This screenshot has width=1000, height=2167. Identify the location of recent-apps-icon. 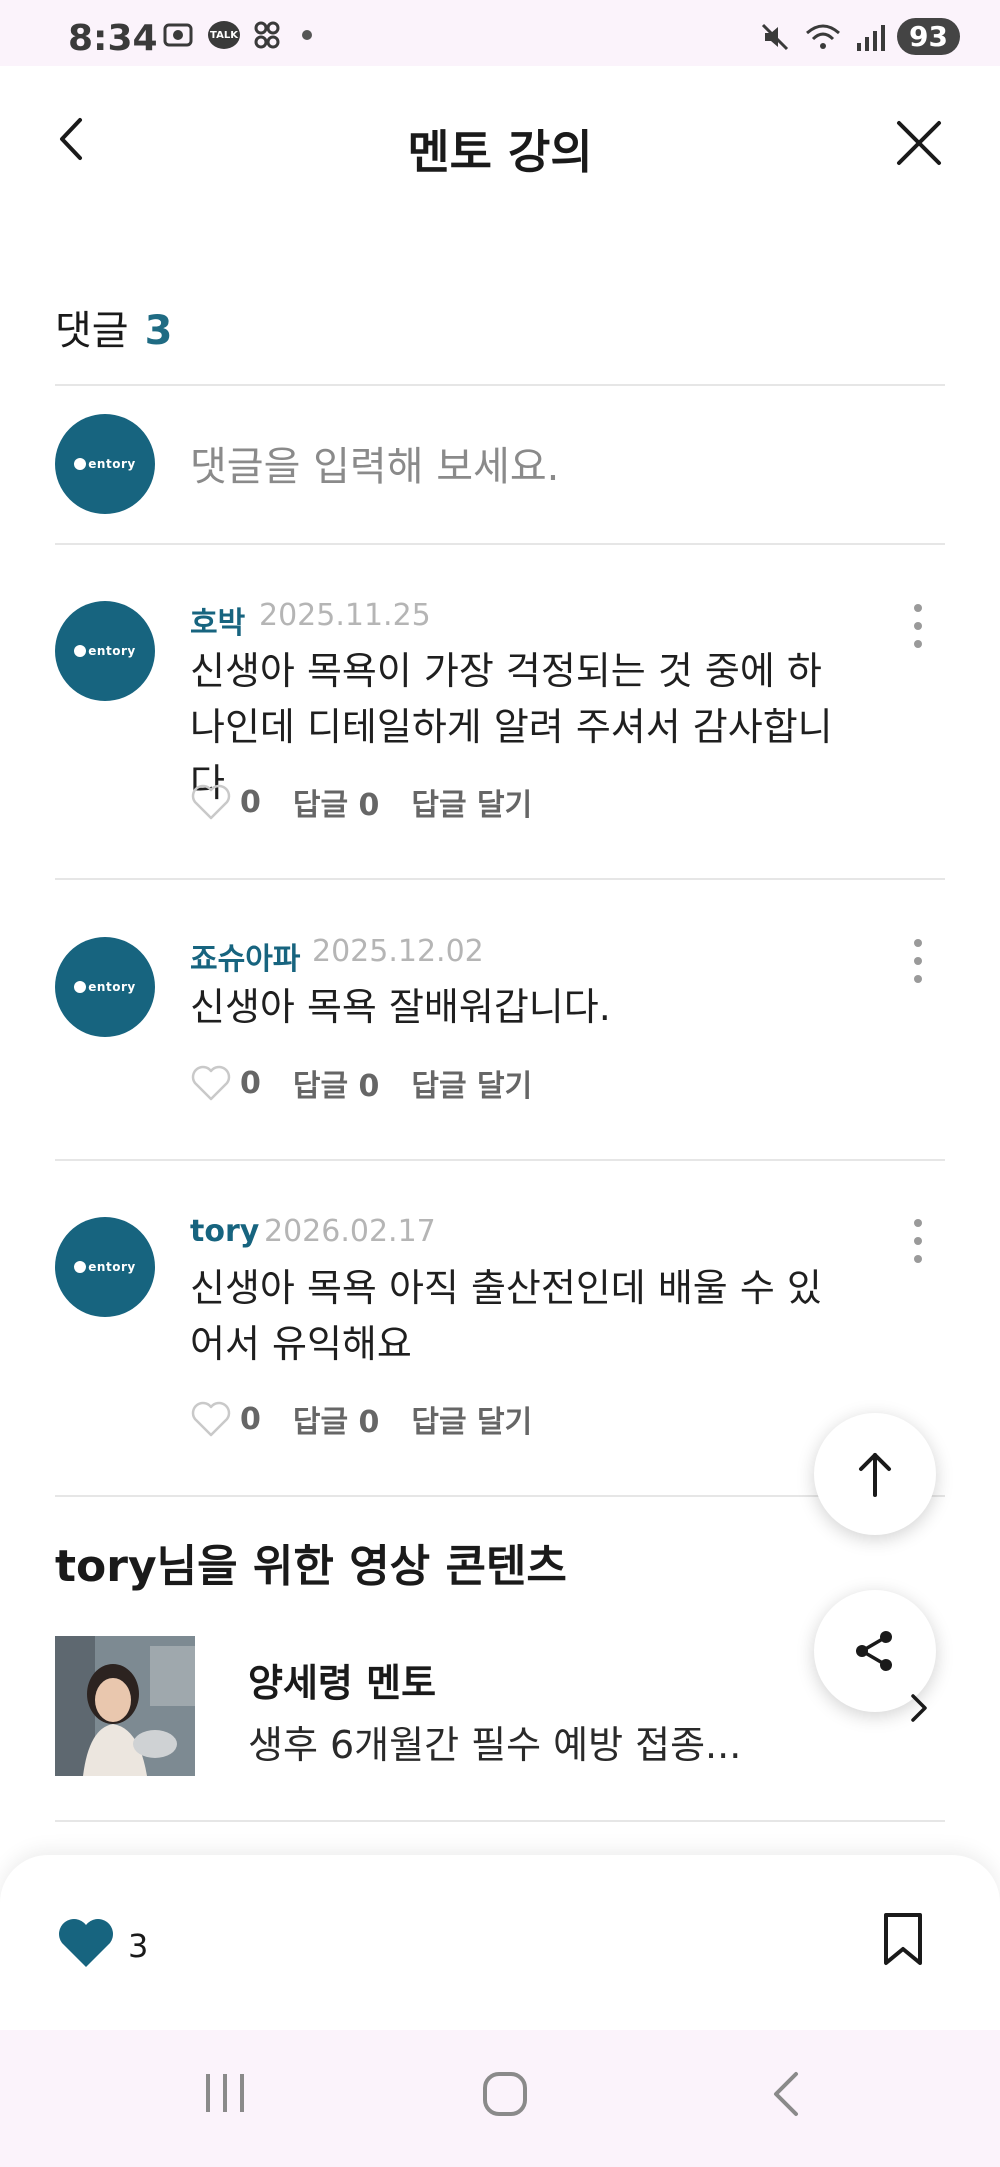
(225, 2093).